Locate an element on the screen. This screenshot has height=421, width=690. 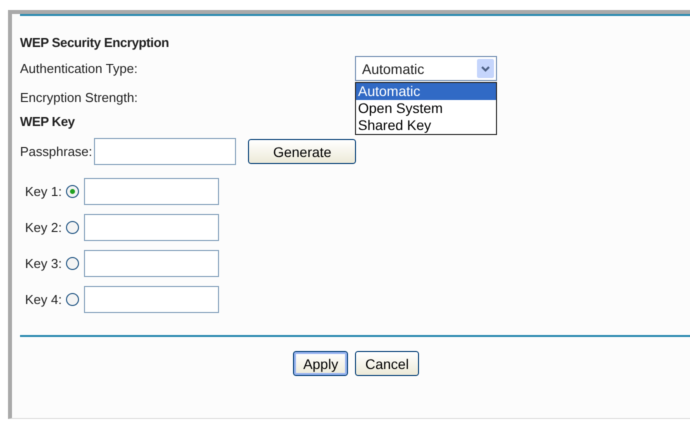
key-label: Key 3: is located at coordinates (43, 263).